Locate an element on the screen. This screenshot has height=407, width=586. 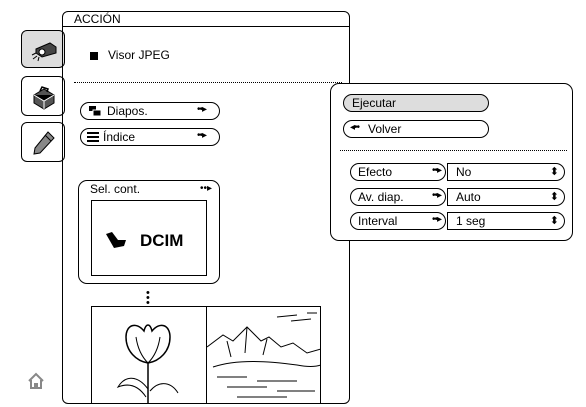
interval-select: 1 seg ⬍ is located at coordinates (506, 221).